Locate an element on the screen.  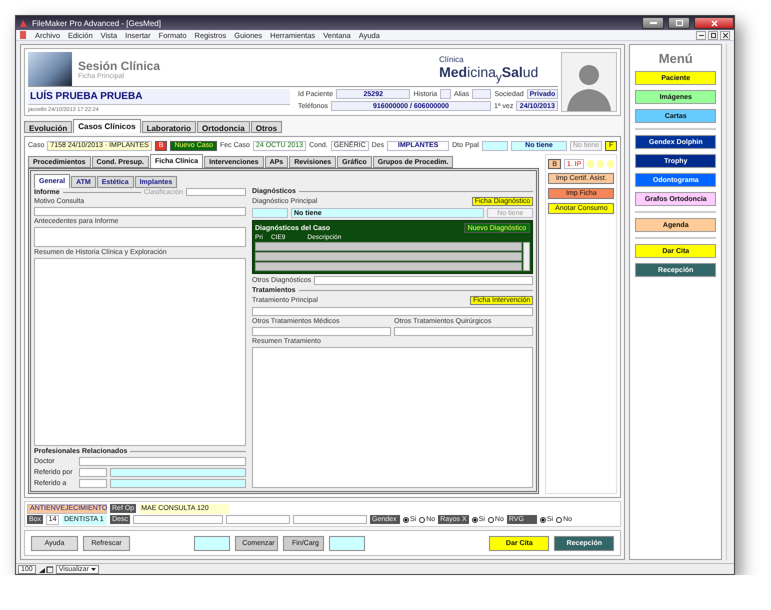
logo-caption: Clínica is located at coordinates (452, 59).